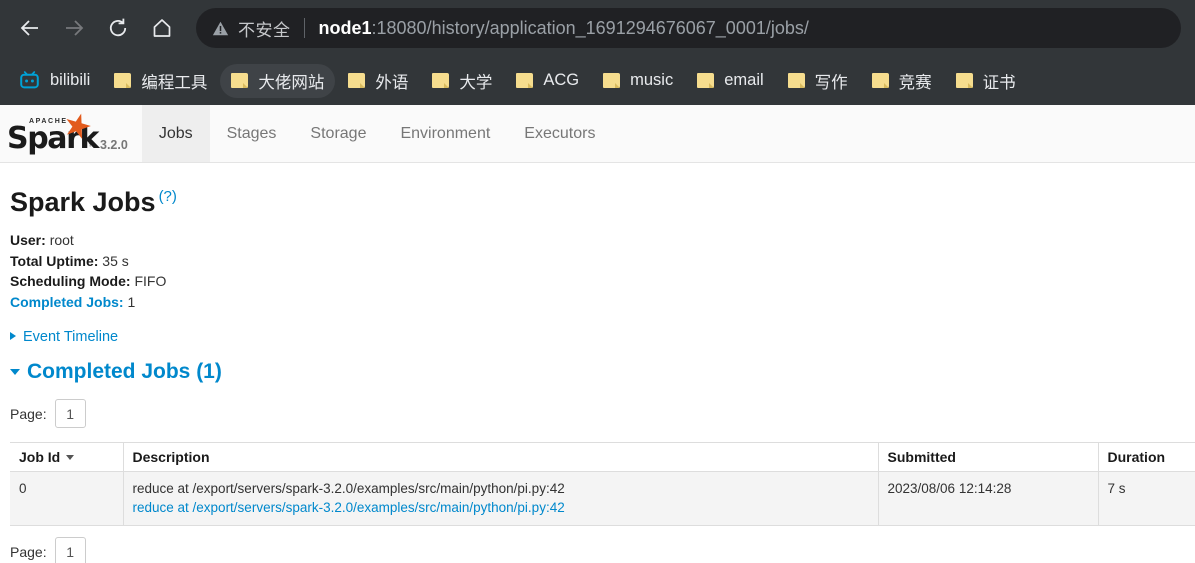  Describe the element at coordinates (13, 336) in the screenshot. I see `chevron-right-icon` at that location.